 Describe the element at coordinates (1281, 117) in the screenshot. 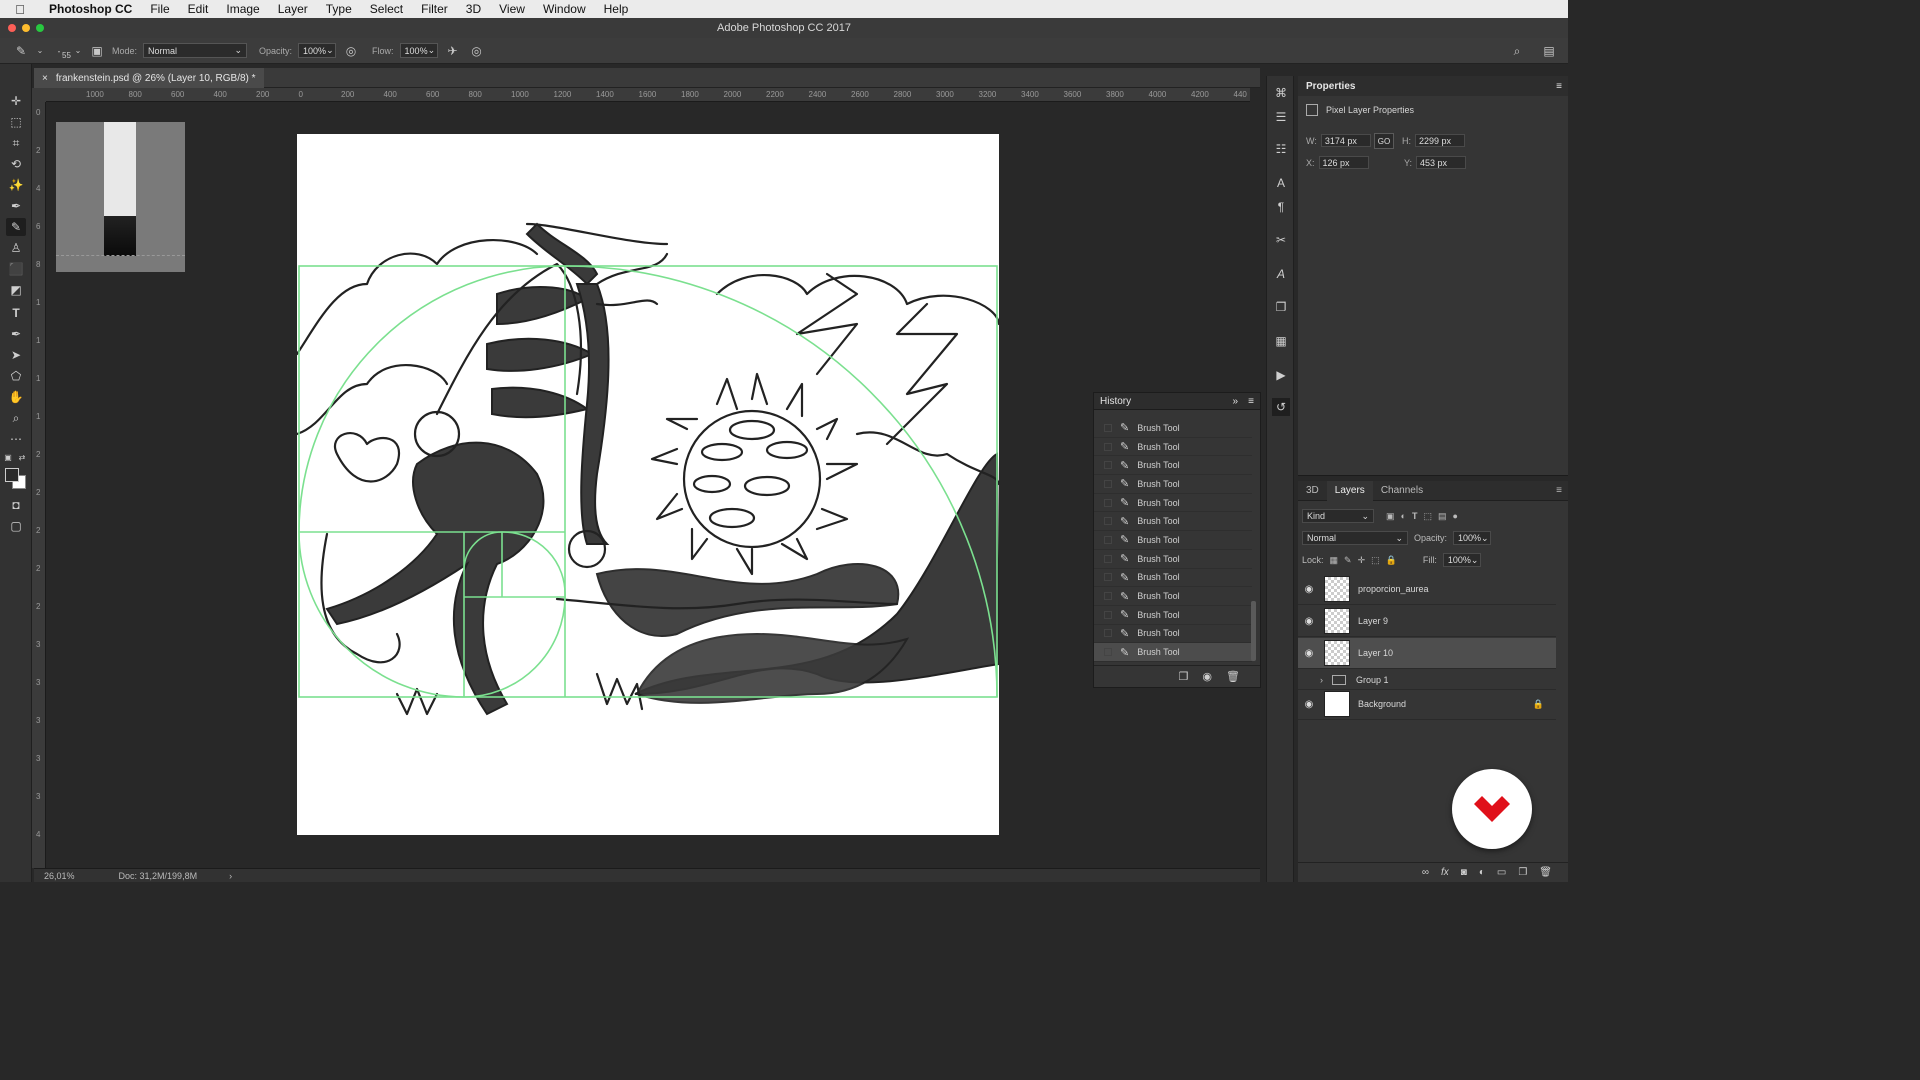

I see `adjustments-icon: ☰` at that location.